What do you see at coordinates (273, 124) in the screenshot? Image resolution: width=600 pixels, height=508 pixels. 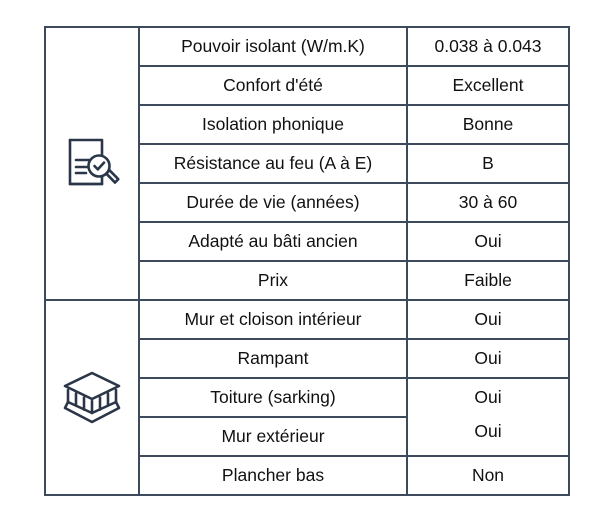 I see `property-label: Isolation phonique` at bounding box center [273, 124].